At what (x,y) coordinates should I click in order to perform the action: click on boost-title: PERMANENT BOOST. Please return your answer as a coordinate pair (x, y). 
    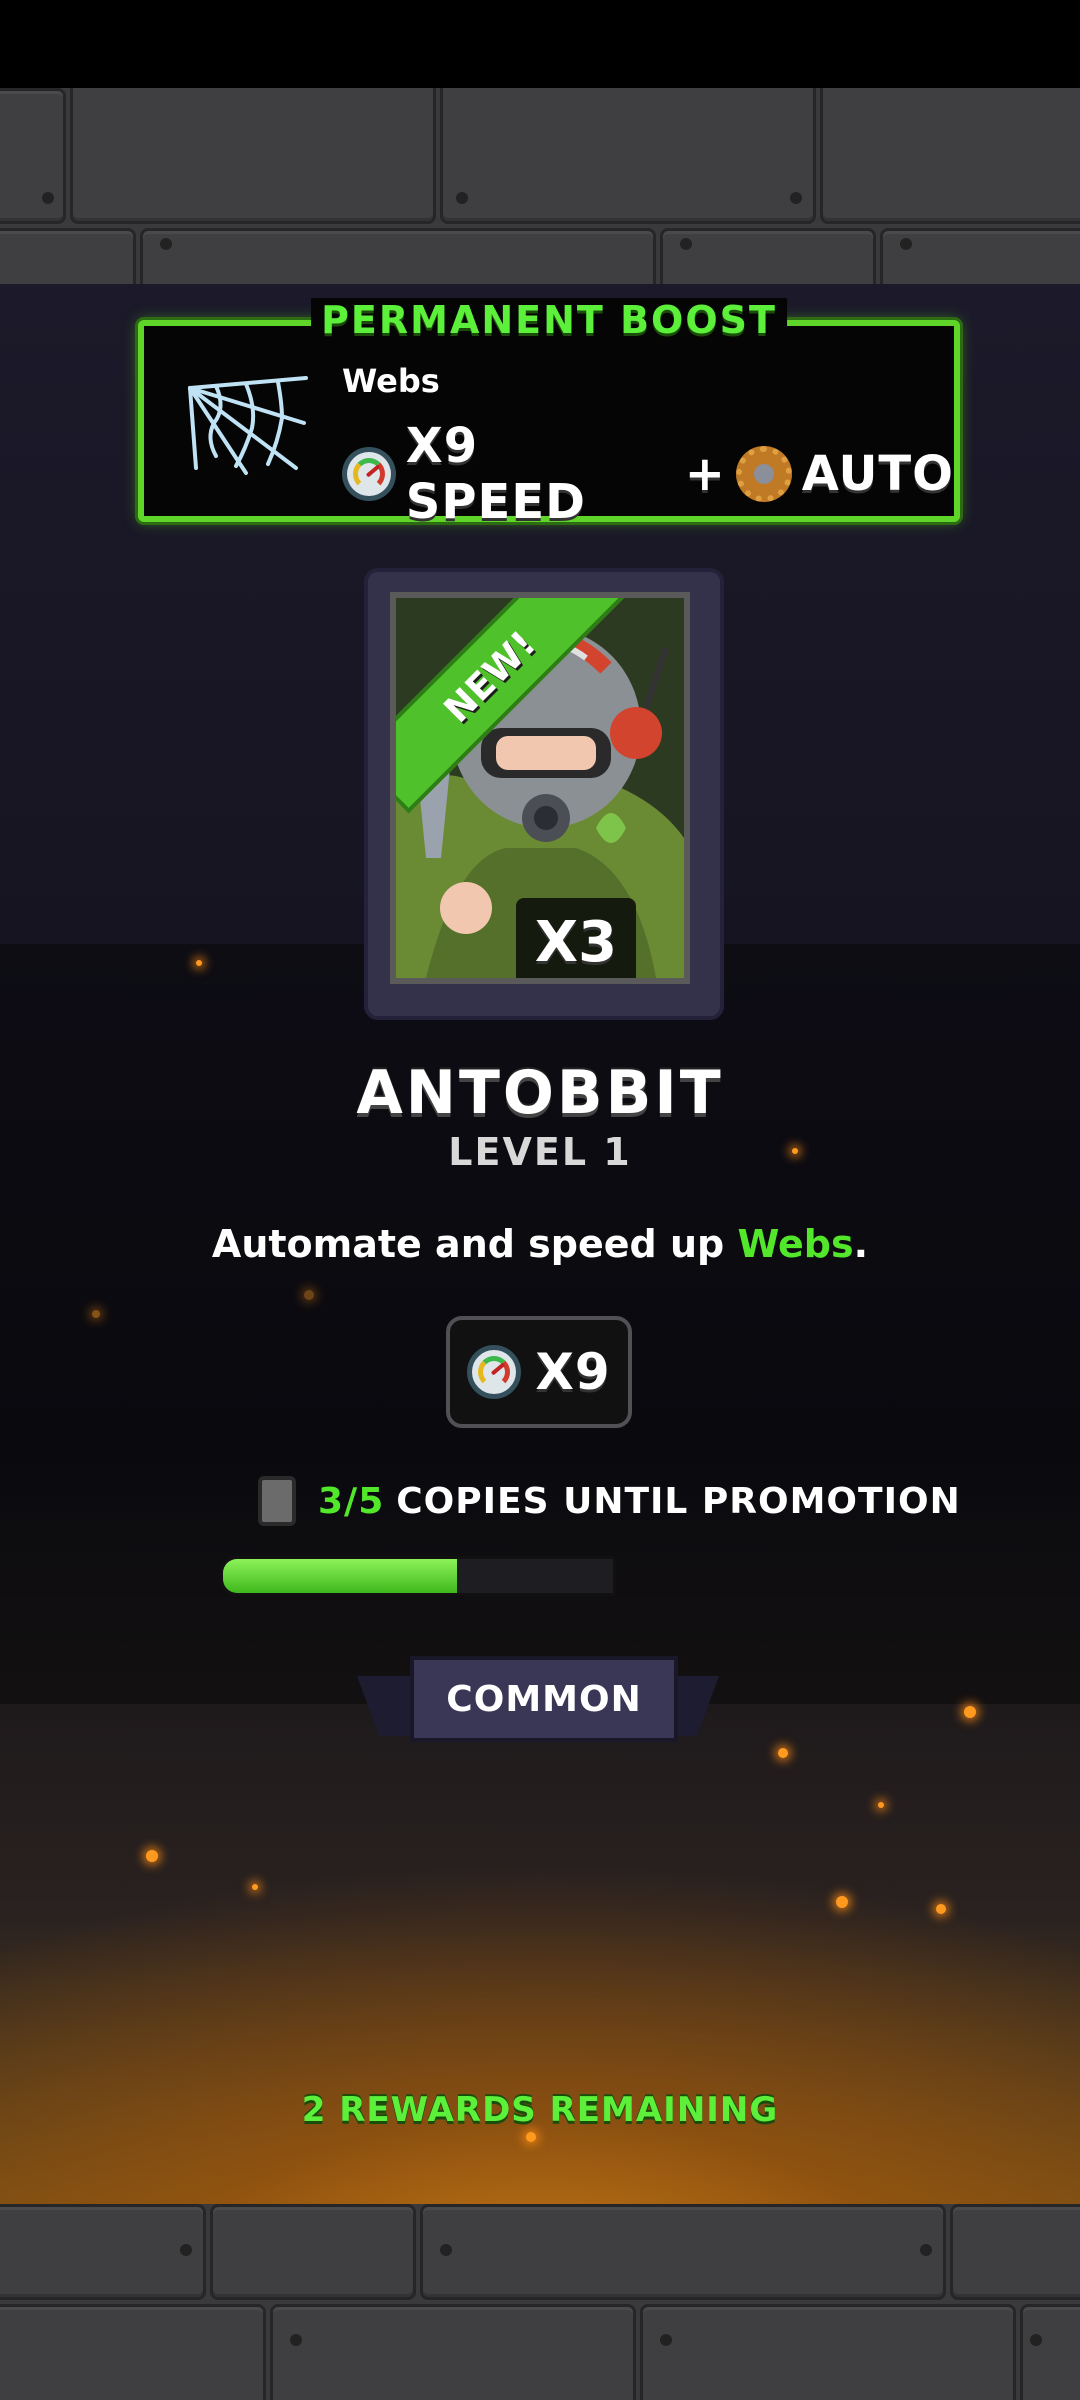
    Looking at the image, I should click on (549, 320).